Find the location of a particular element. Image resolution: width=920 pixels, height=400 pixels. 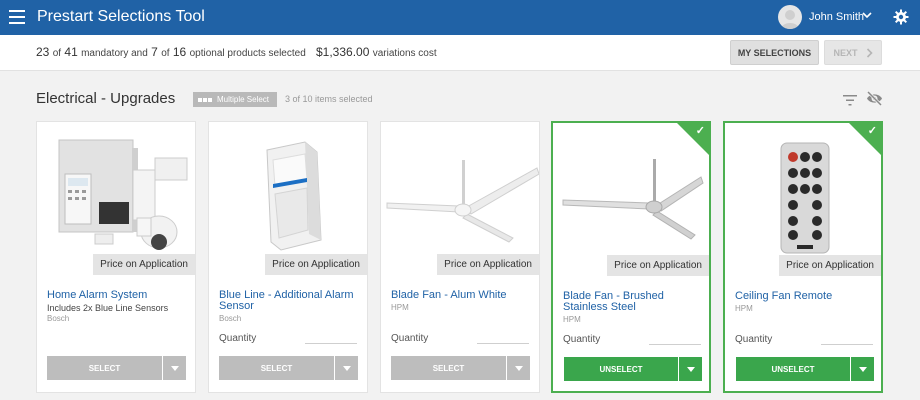

section-title: Electrical - Upgrades is located at coordinates (106, 98).